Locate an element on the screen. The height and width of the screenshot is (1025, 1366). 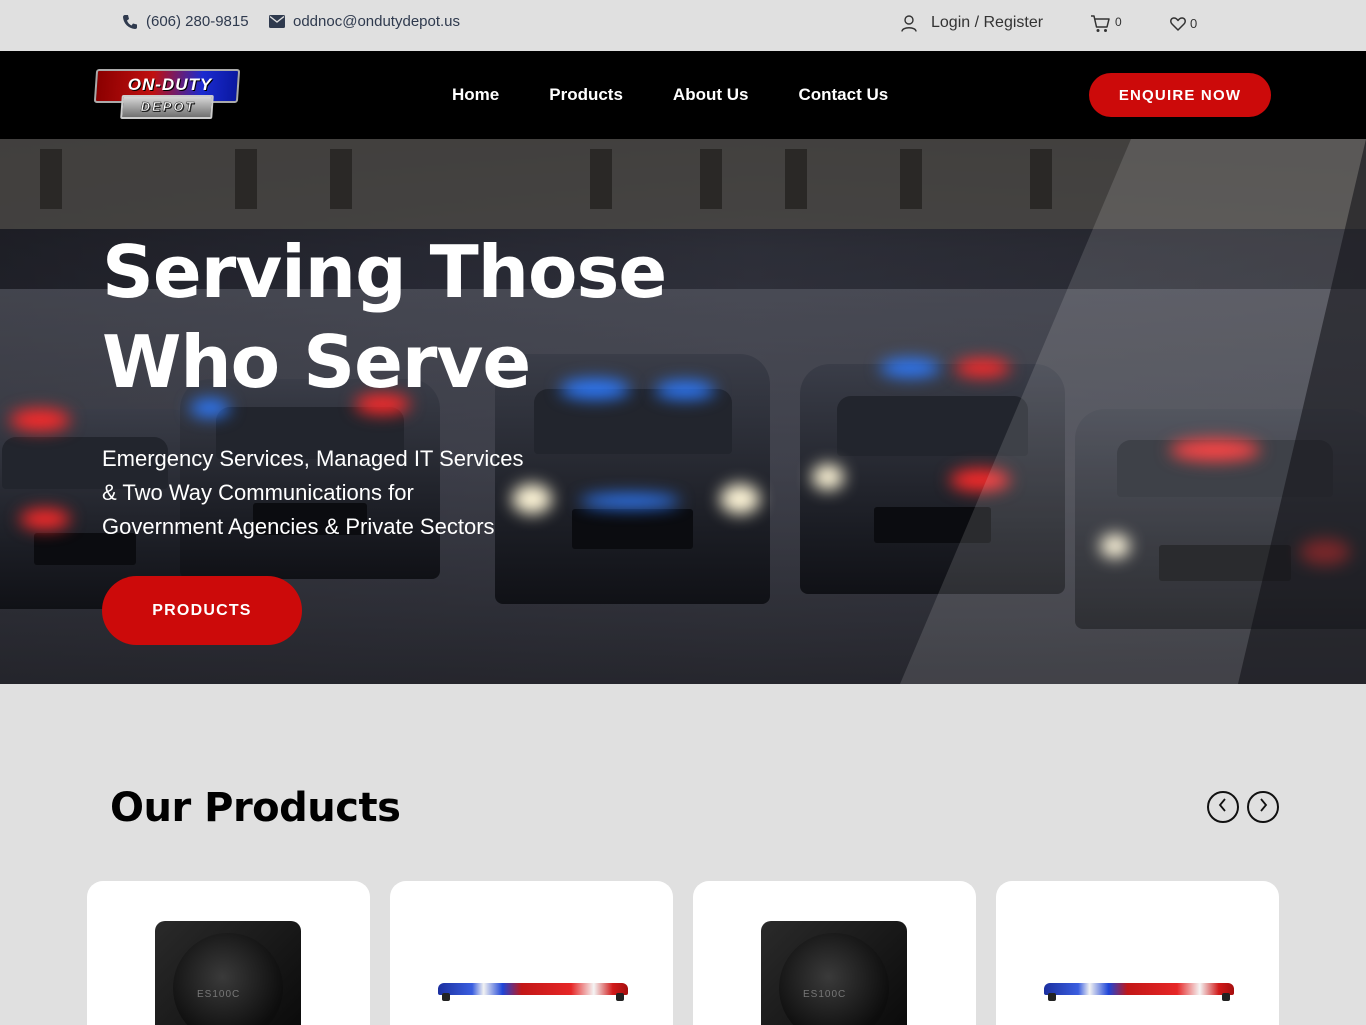
enquire-now-button: ENQUIRE NOW is located at coordinates (1180, 95).